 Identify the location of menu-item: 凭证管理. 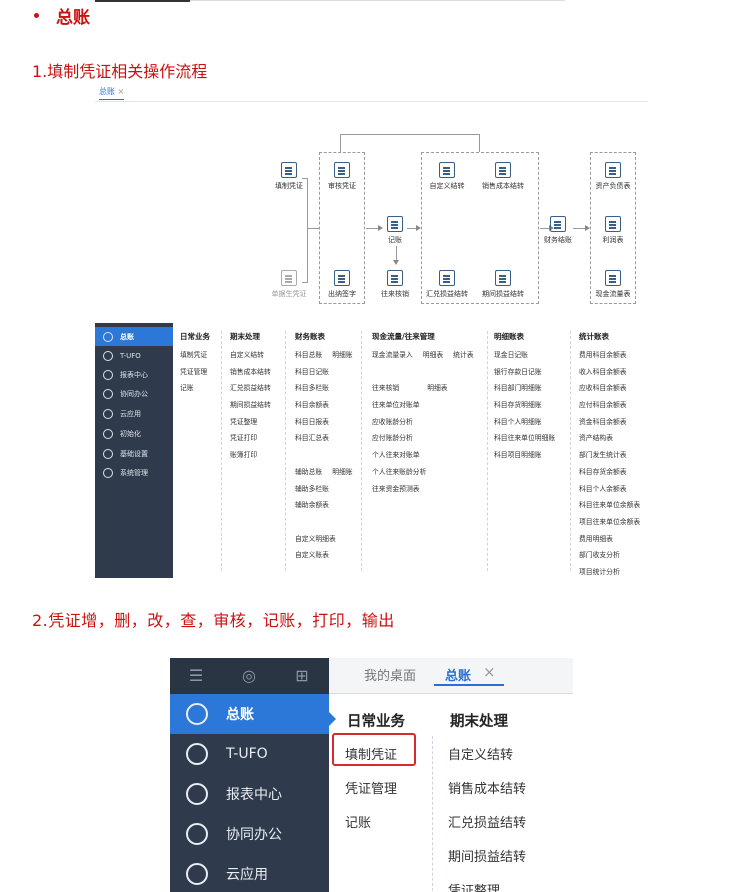
(195, 374).